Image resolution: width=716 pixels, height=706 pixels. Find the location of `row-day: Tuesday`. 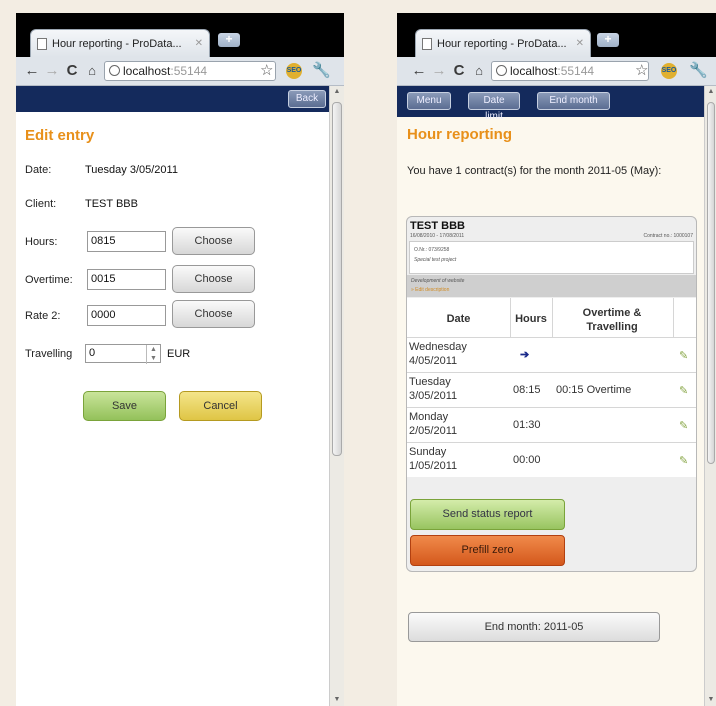

row-day: Tuesday is located at coordinates (430, 382).